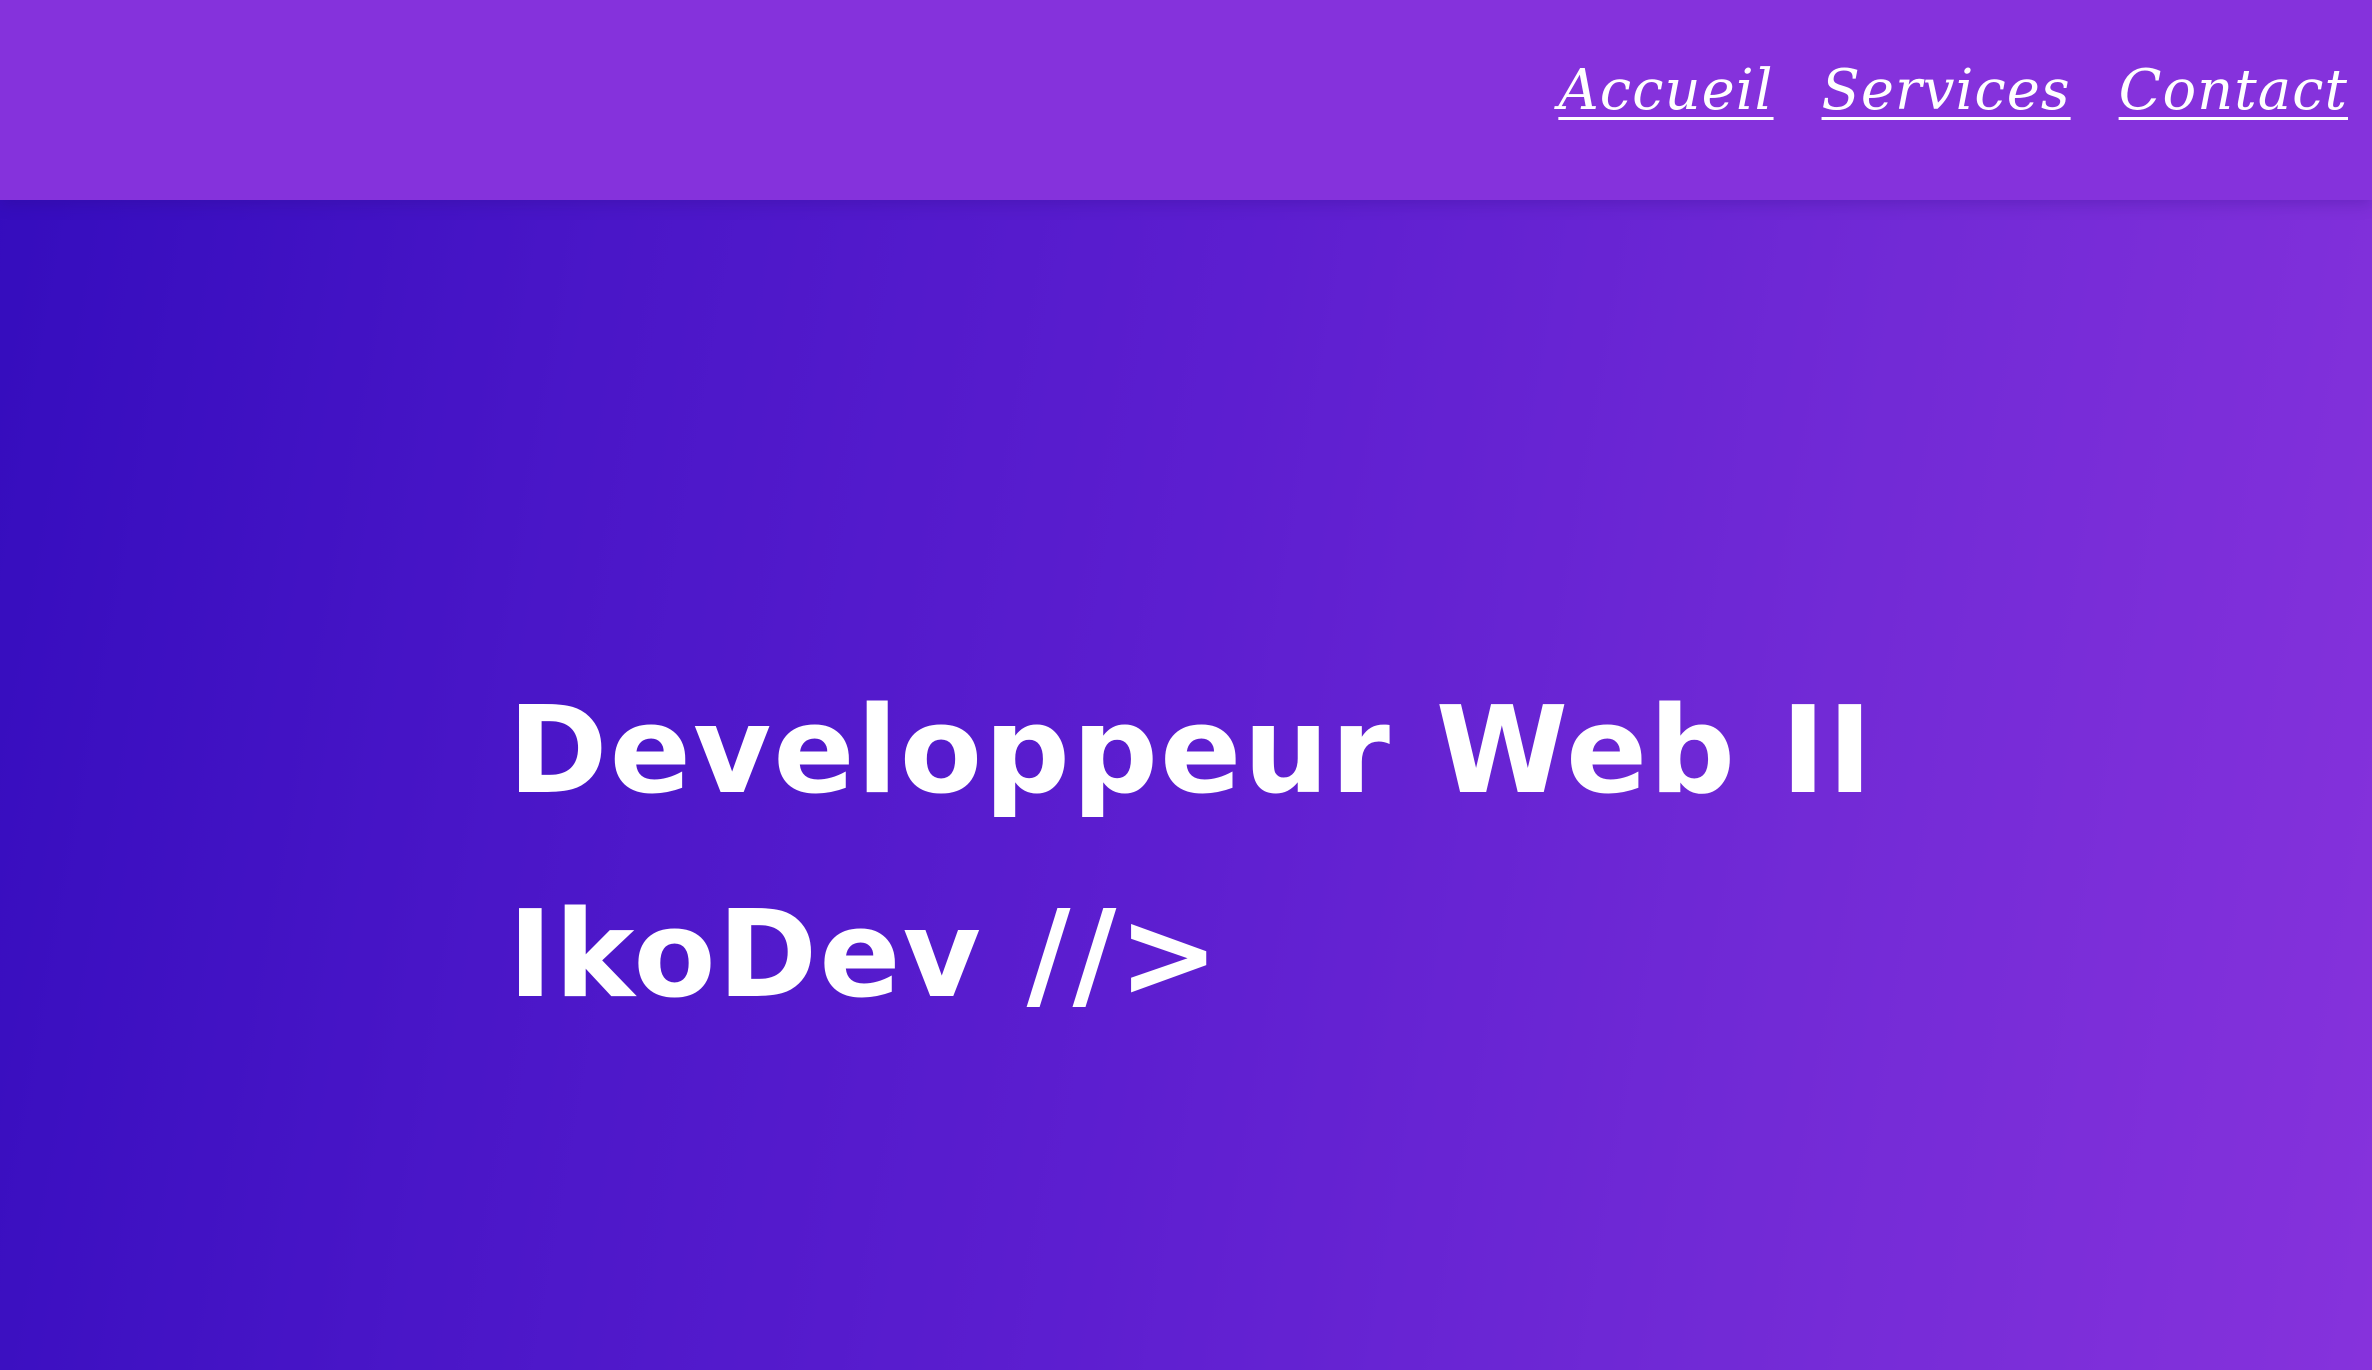 This screenshot has width=2372, height=1370. What do you see at coordinates (1191, 751) in the screenshot?
I see `hero-title-line-1: Developpeur Web II` at bounding box center [1191, 751].